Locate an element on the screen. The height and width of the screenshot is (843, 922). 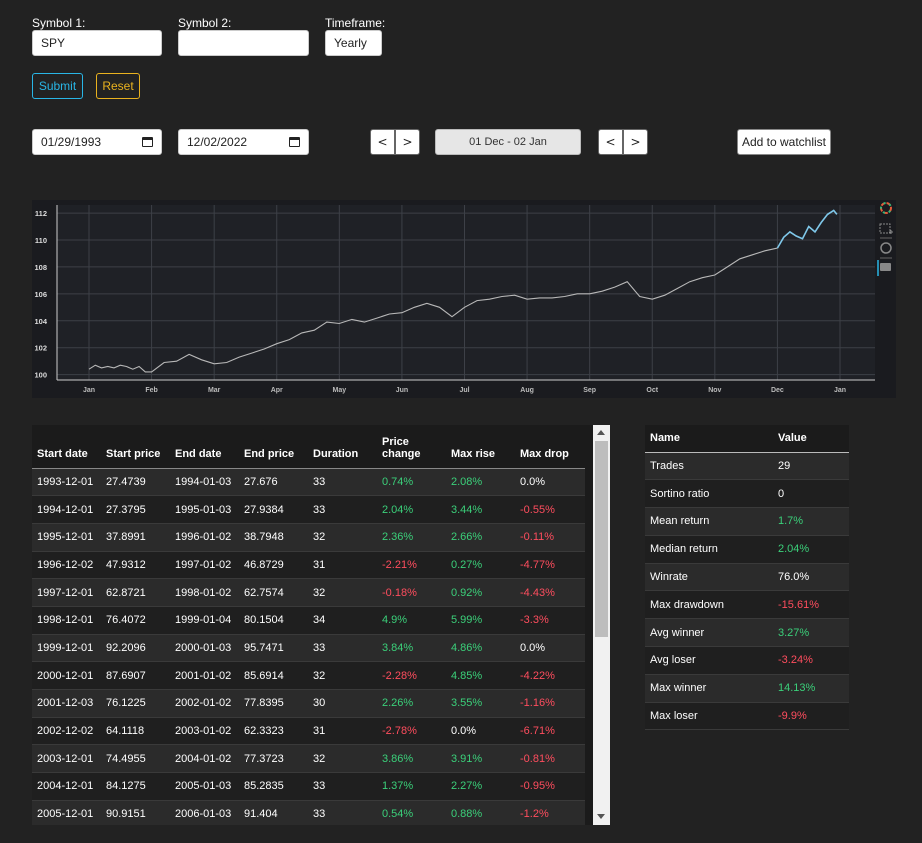
table-cell: 34 is located at coordinates (342, 620).